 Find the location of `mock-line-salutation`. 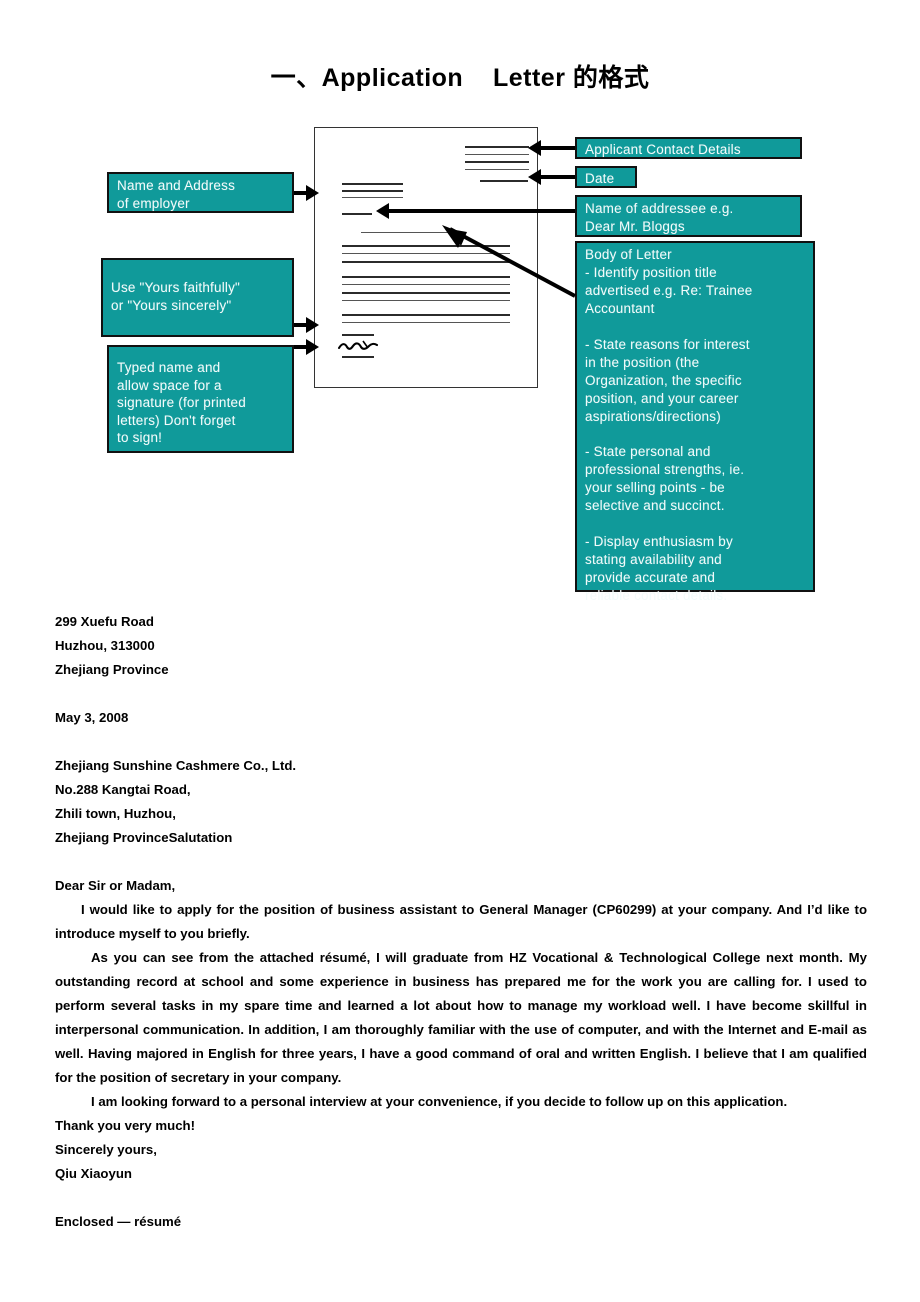

mock-line-salutation is located at coordinates (357, 214).